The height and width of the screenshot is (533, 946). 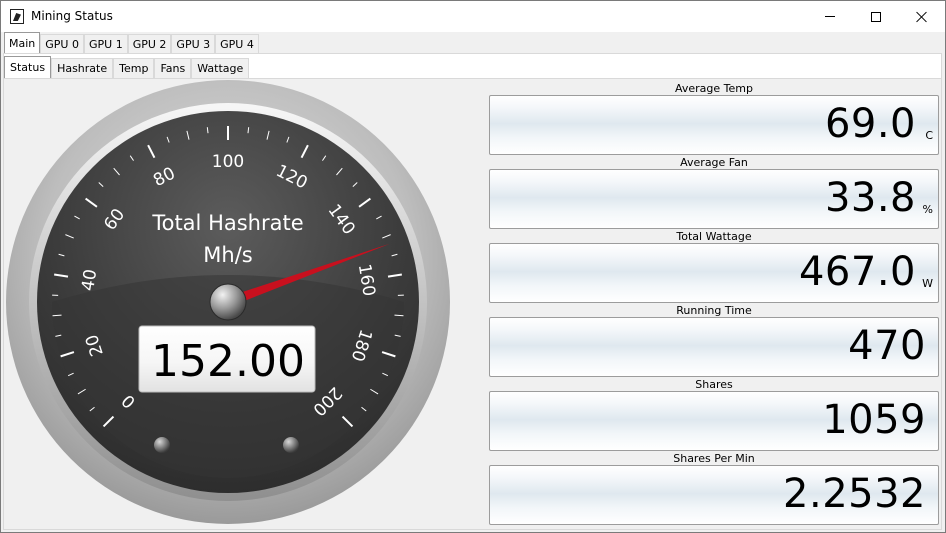 I want to click on tab-gpu-3: GPU 3, so click(x=193, y=43).